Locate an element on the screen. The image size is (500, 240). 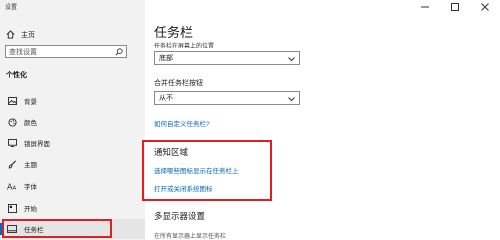
home-nav-item: 主页 is located at coordinates (20, 35).